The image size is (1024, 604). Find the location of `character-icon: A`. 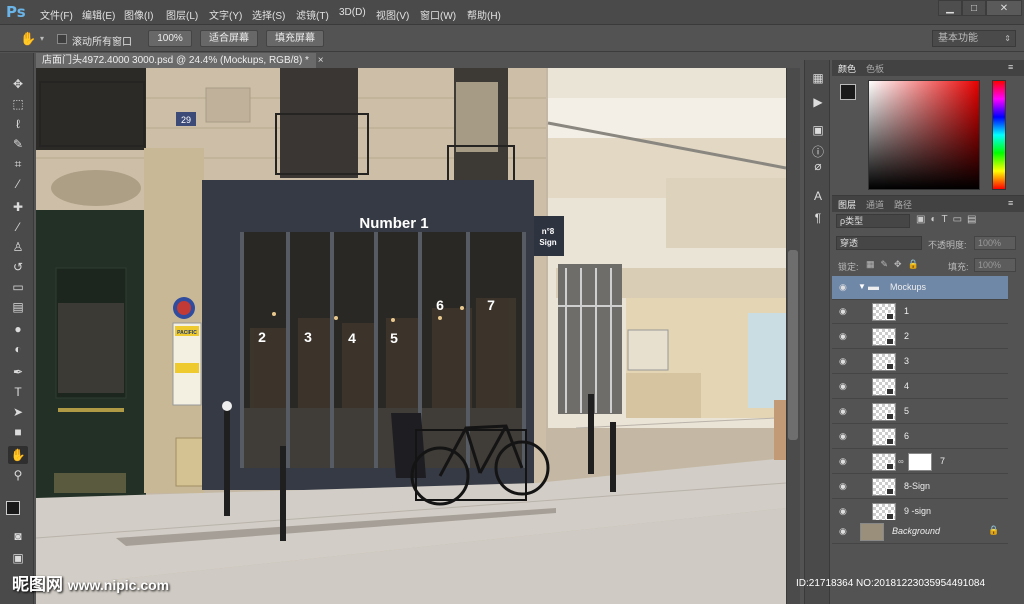

character-icon: A is located at coordinates (818, 196).